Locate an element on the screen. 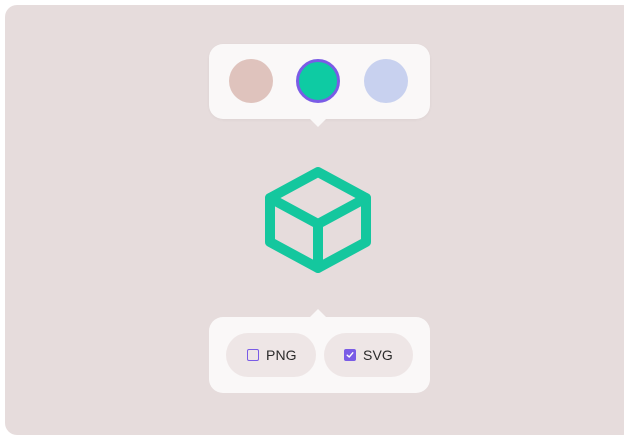 The height and width of the screenshot is (435, 624). svg-checkbox is located at coordinates (350, 355).